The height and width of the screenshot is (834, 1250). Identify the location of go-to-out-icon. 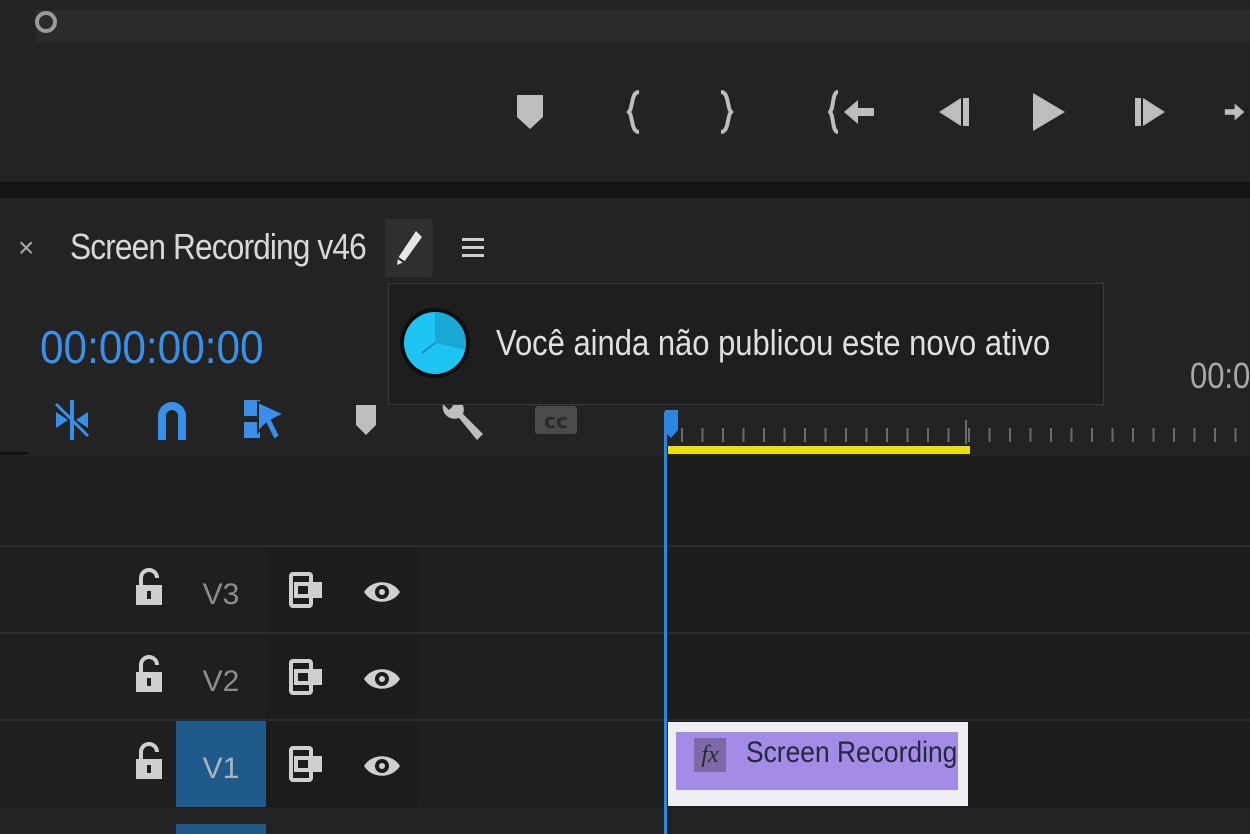
(1234, 112).